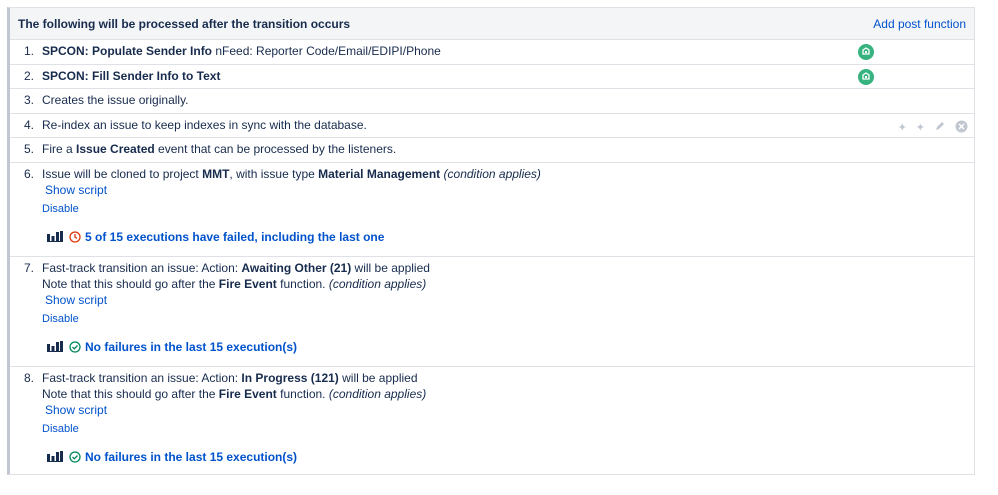 Image resolution: width=998 pixels, height=495 pixels. I want to click on delete-icon, so click(961, 128).